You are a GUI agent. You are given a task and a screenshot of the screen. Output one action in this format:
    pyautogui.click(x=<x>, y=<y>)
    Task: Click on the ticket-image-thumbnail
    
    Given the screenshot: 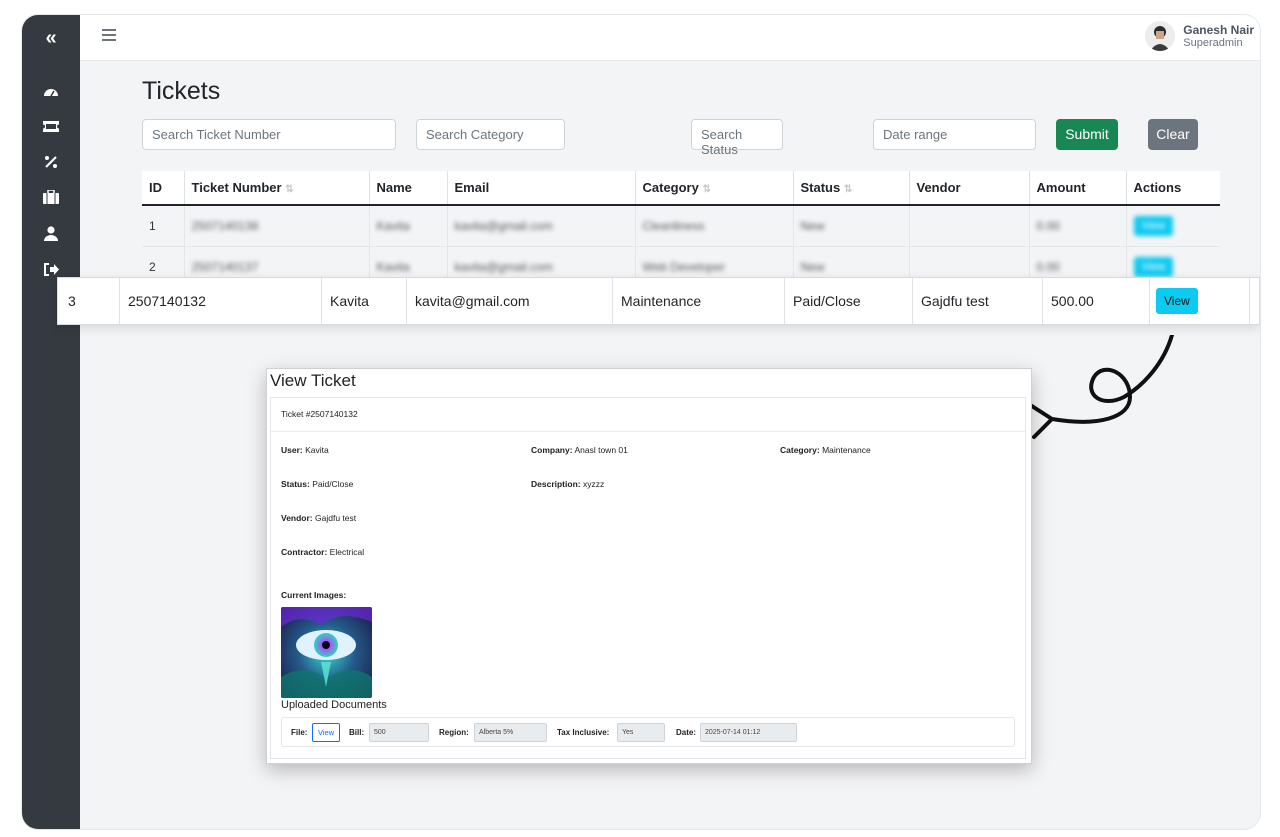 What is the action you would take?
    pyautogui.click(x=326, y=652)
    